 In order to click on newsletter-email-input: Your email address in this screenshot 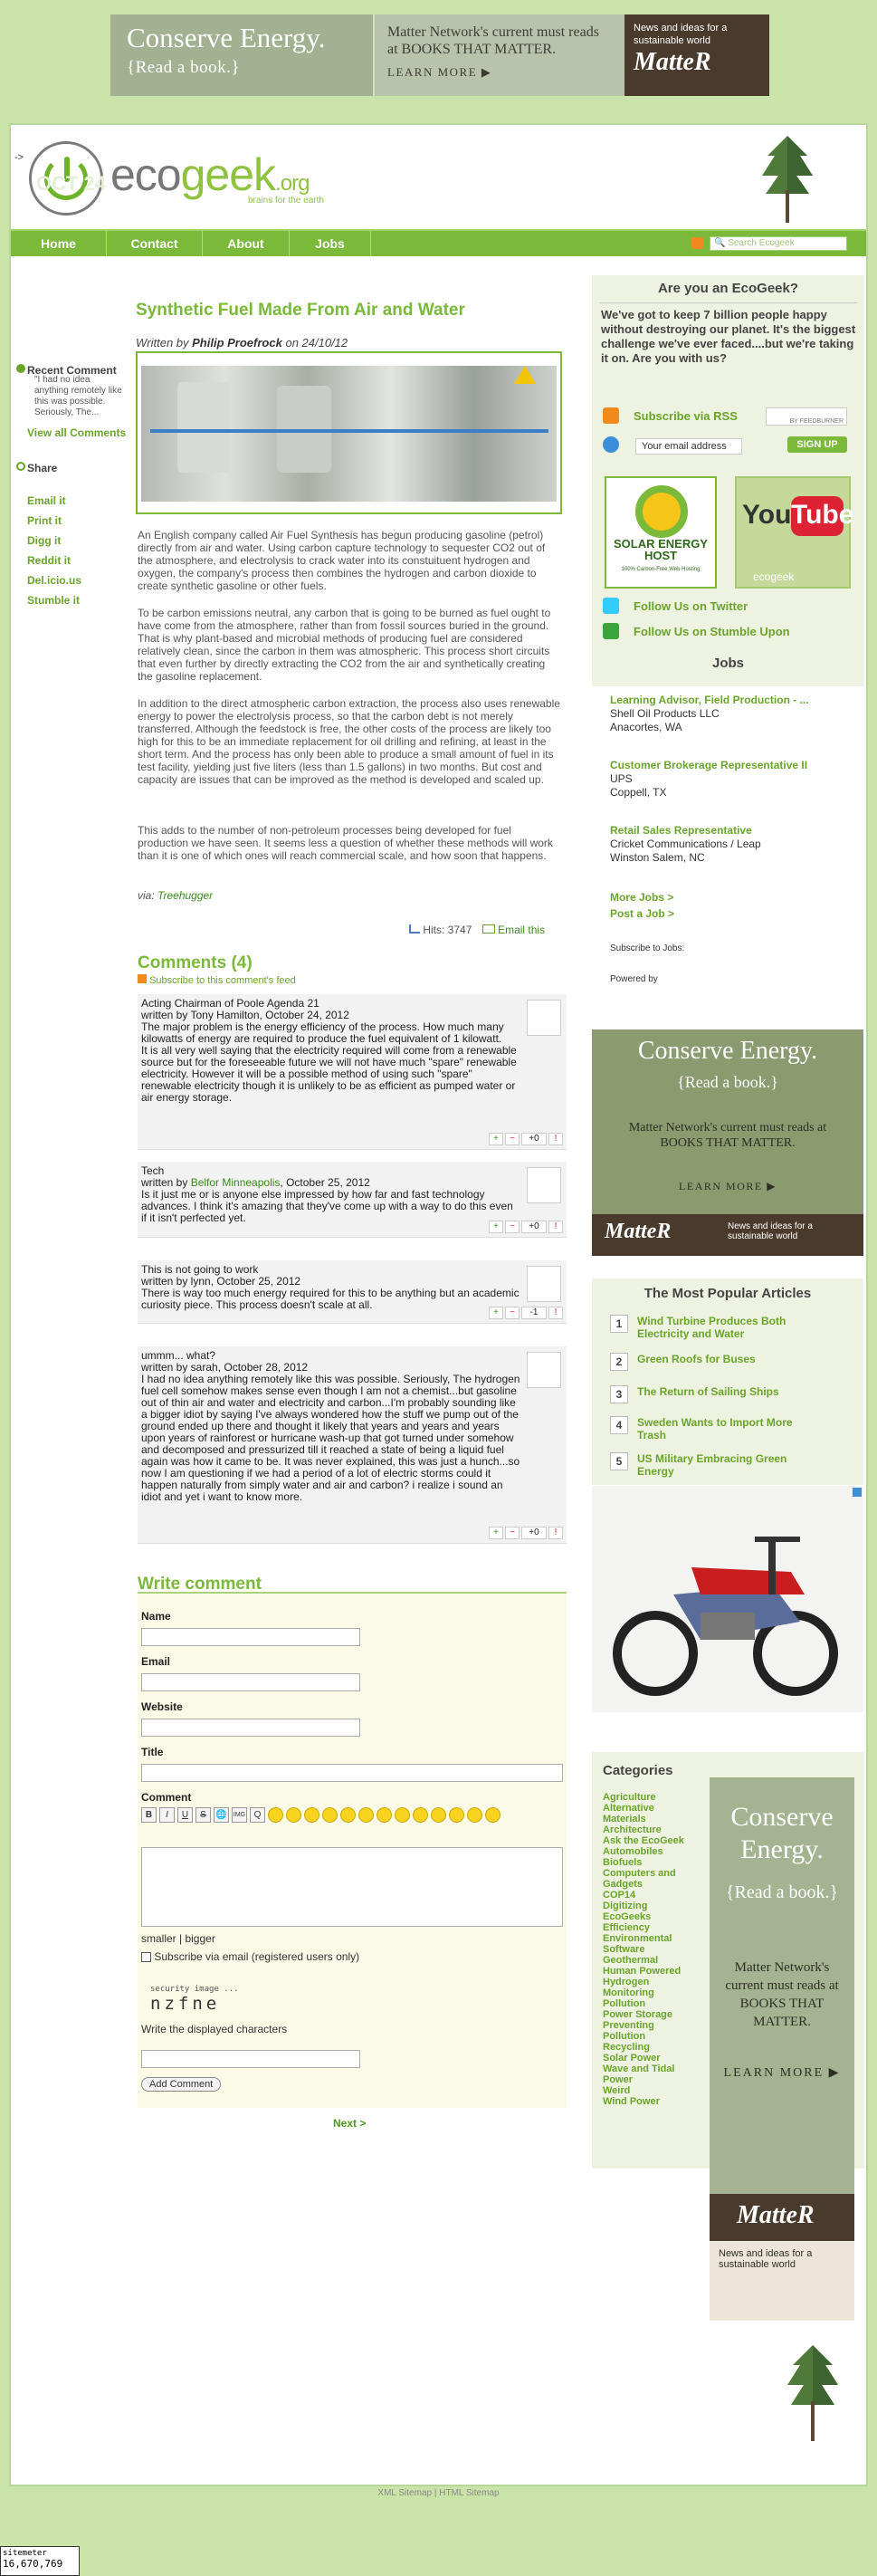, I will do `click(689, 446)`.